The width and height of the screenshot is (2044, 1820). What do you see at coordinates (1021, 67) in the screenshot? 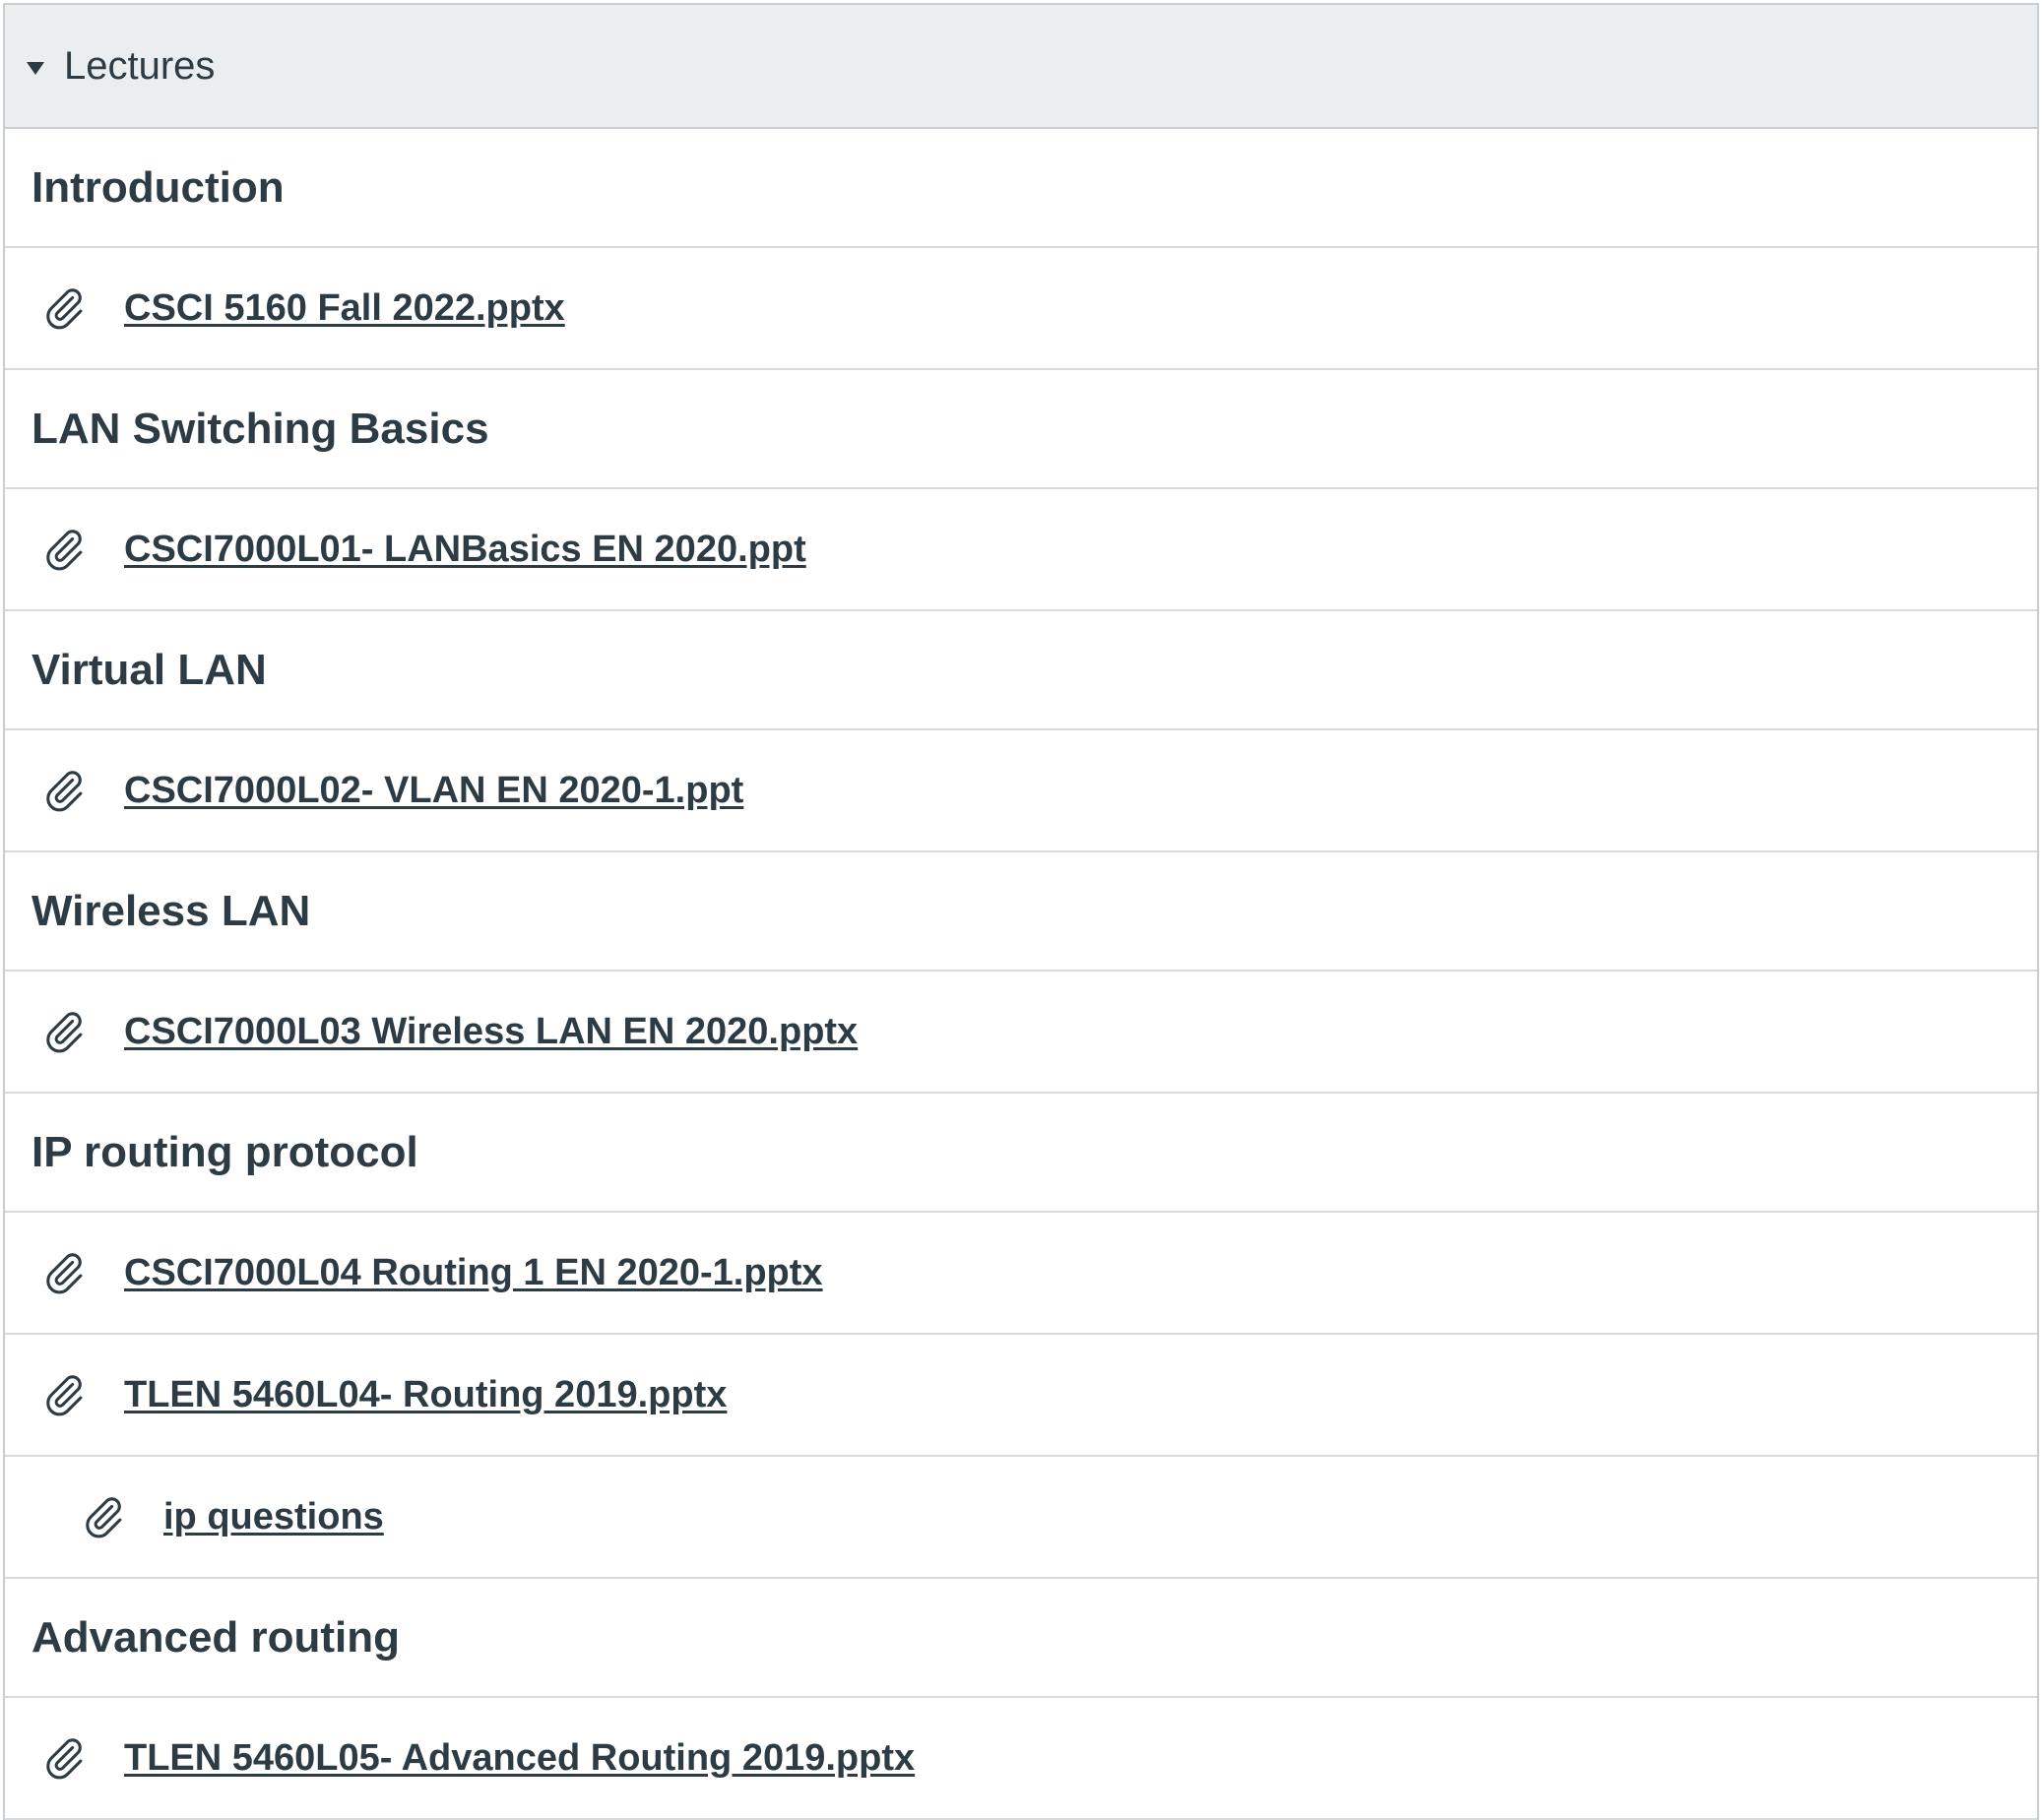
I see `module-header: Lectures` at bounding box center [1021, 67].